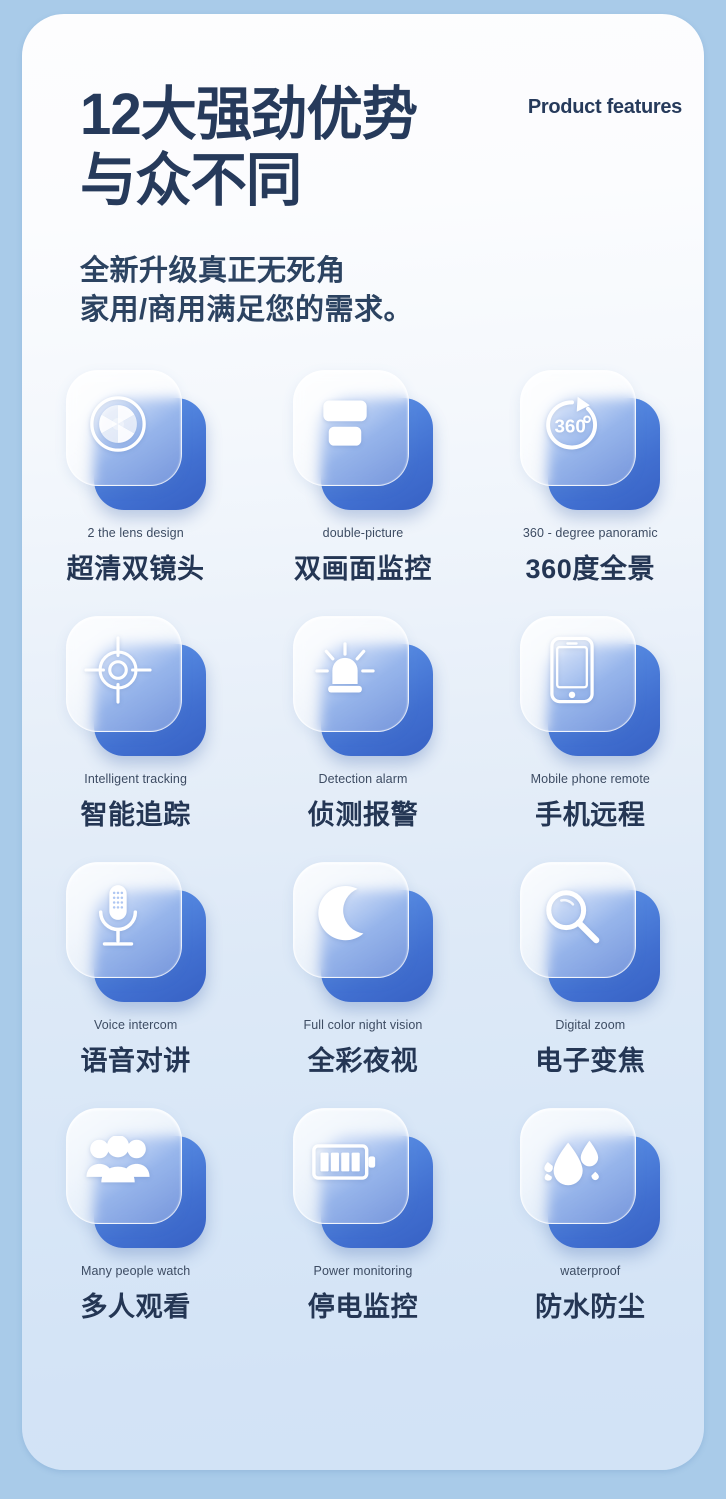  Describe the element at coordinates (590, 1025) in the screenshot. I see `feature-label-en: Digital zoom` at that location.